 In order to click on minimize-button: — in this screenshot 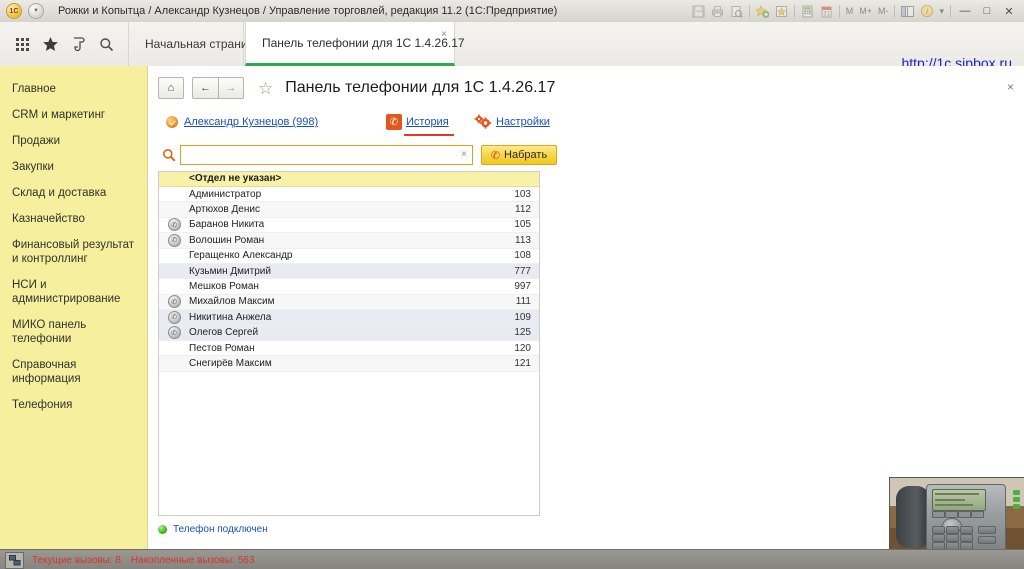, I will do `click(965, 11)`.